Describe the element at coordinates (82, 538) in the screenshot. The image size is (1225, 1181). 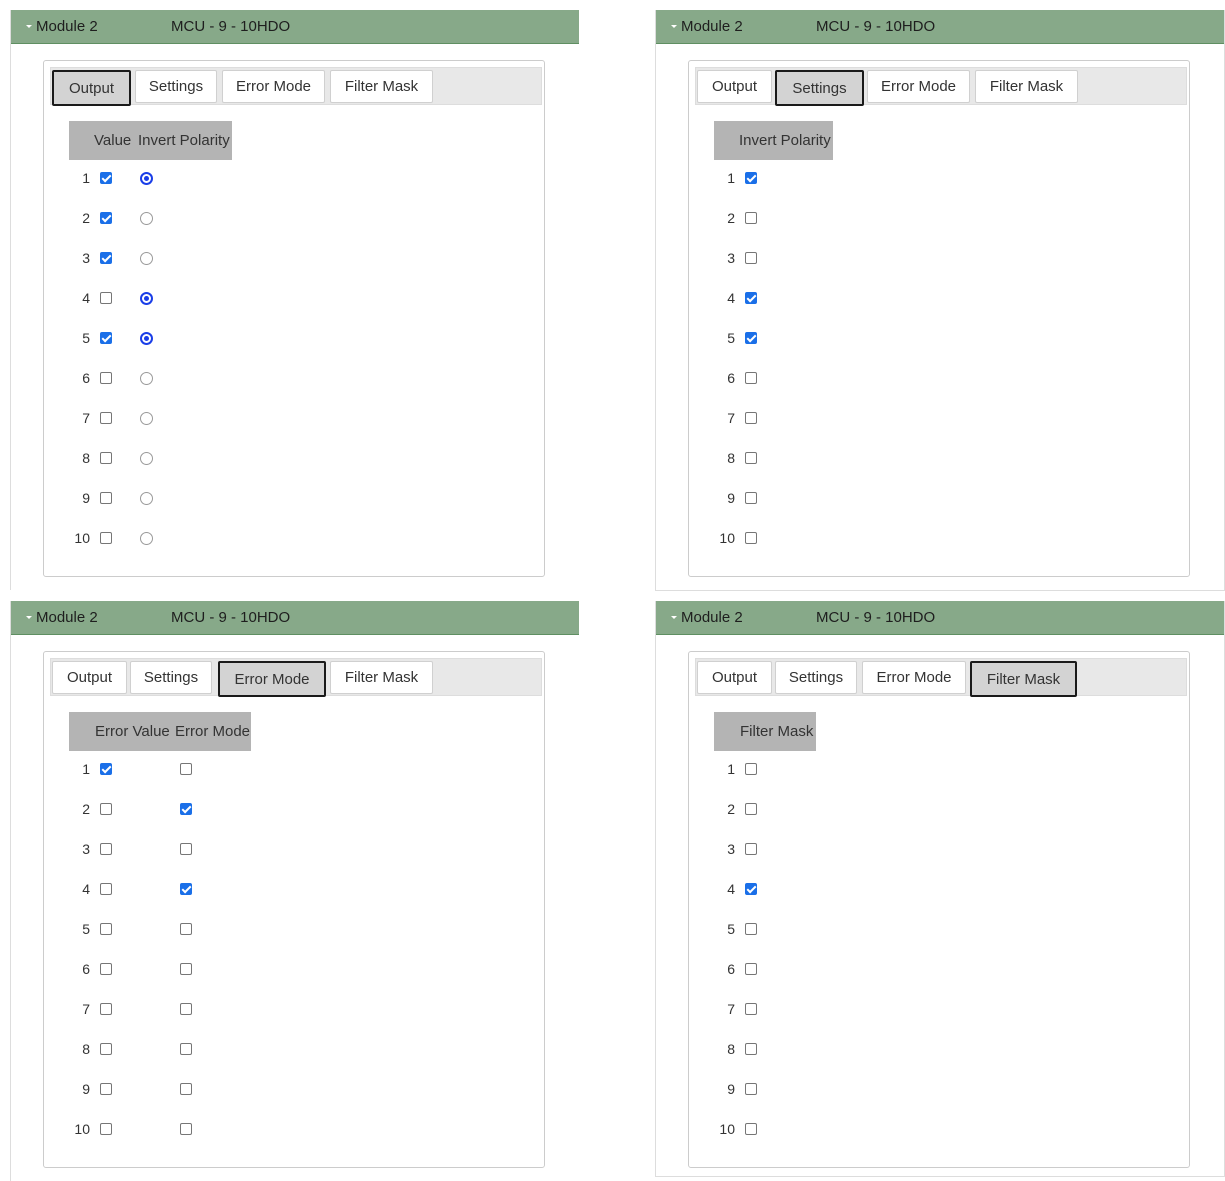
I see `row-number: 10` at that location.